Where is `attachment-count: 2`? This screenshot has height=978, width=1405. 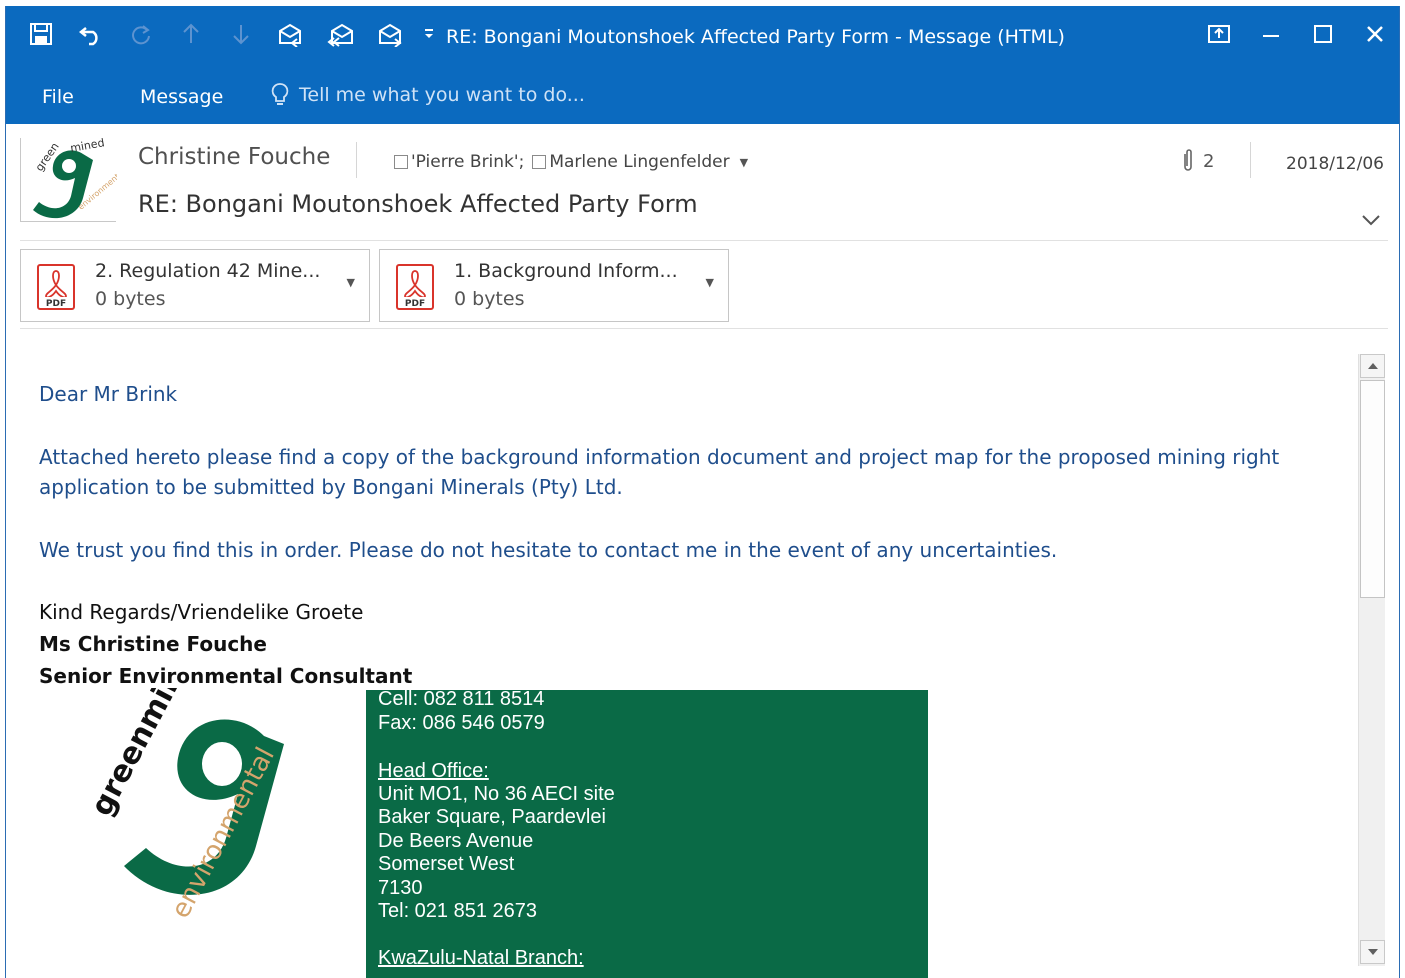 attachment-count: 2 is located at coordinates (1197, 161).